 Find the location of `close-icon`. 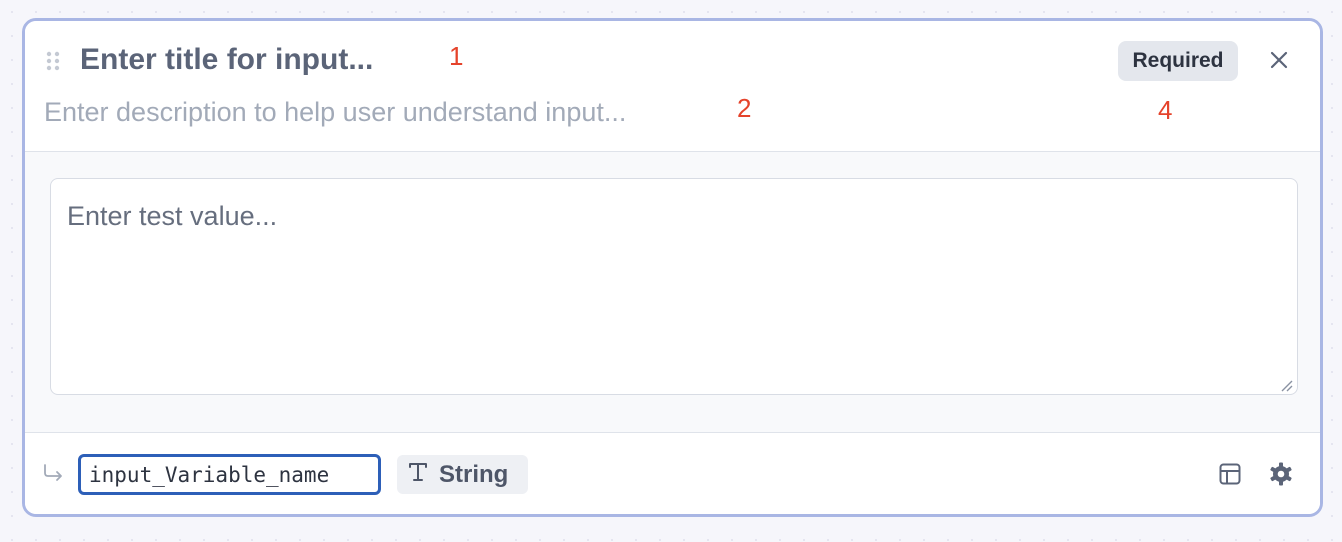

close-icon is located at coordinates (1279, 60).